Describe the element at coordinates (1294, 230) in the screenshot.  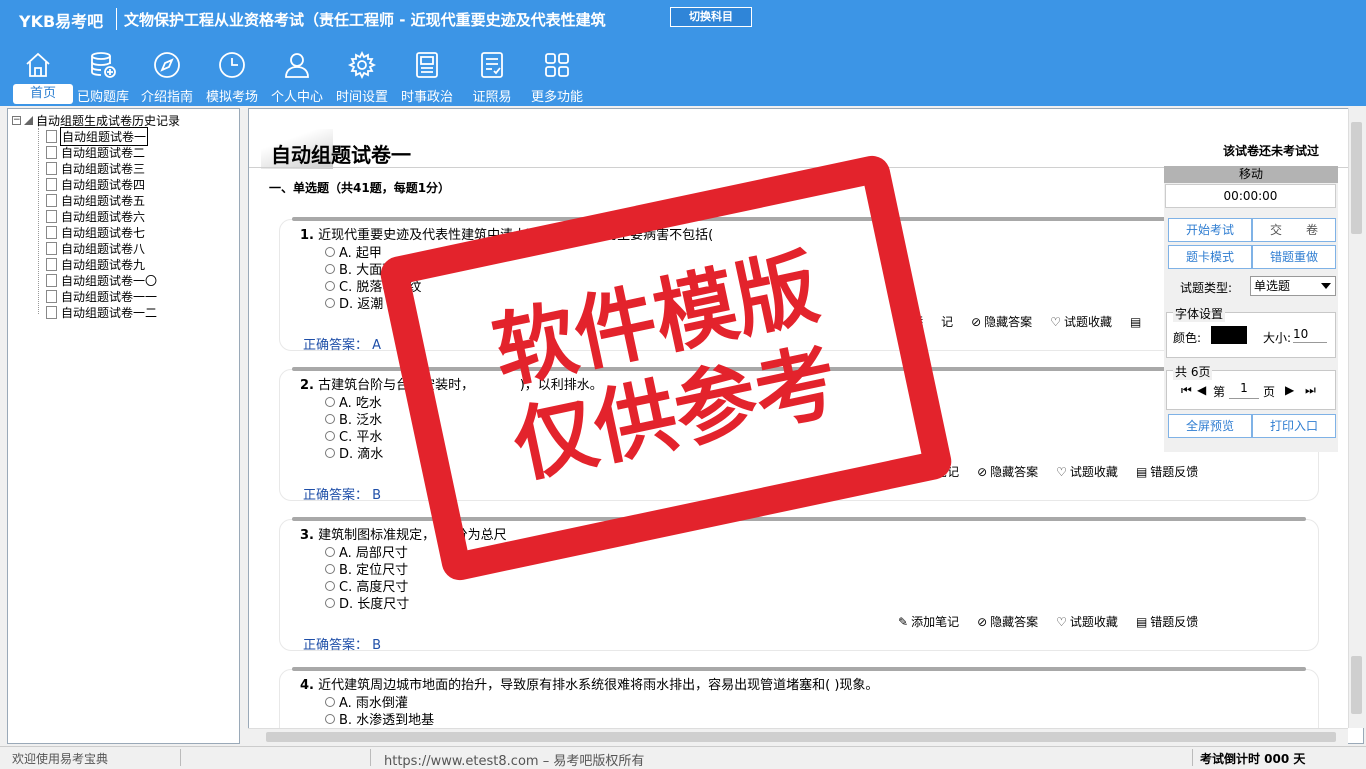
I see `submit-exam-button: 交 卷` at that location.